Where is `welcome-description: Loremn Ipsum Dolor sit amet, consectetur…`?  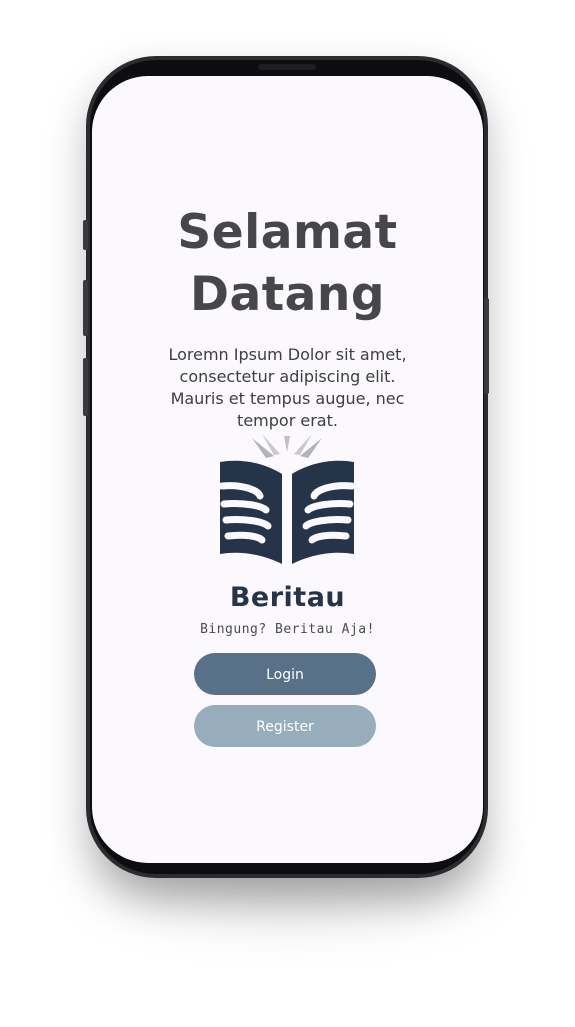
welcome-description: Loremn Ipsum Dolor sit amet, consectetur… is located at coordinates (287, 387).